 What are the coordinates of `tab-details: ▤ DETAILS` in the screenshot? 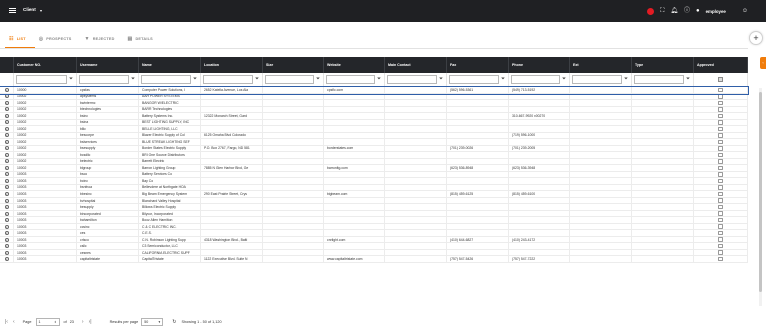 It's located at (143, 39).